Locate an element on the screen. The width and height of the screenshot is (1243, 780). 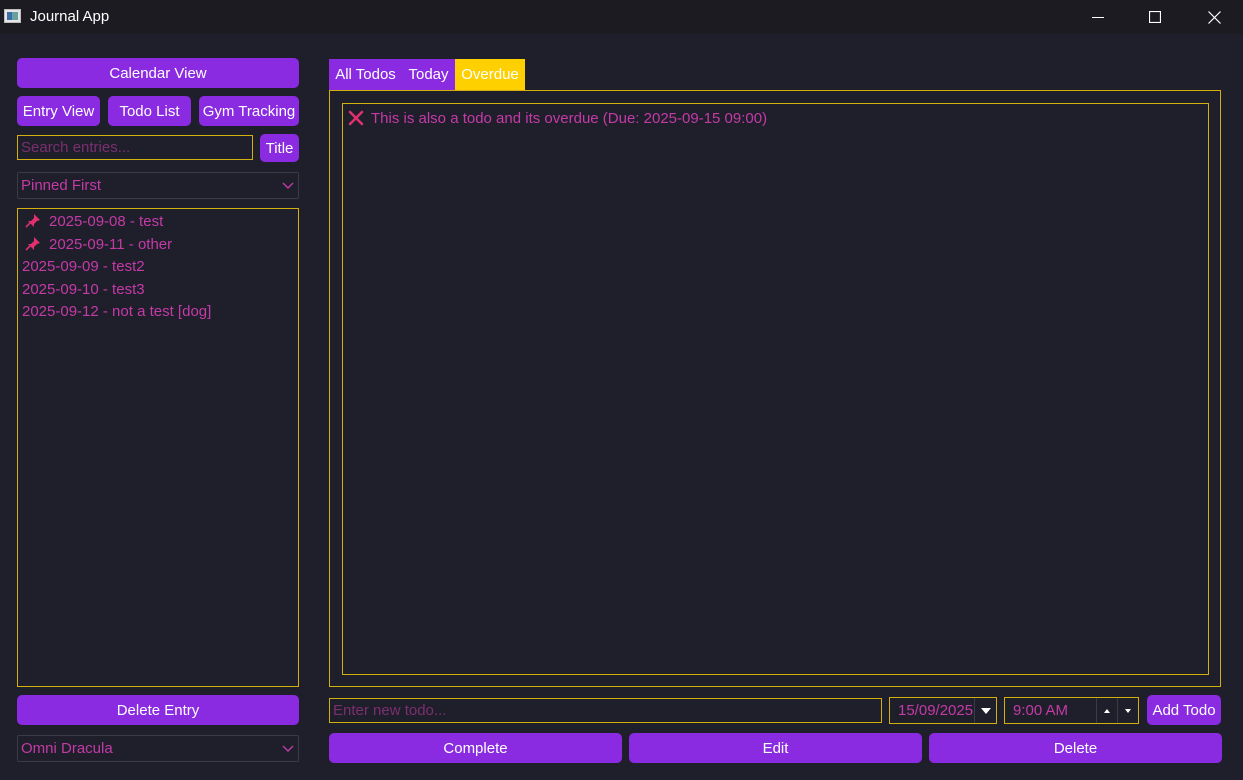
time-spinner is located at coordinates (1117, 710).